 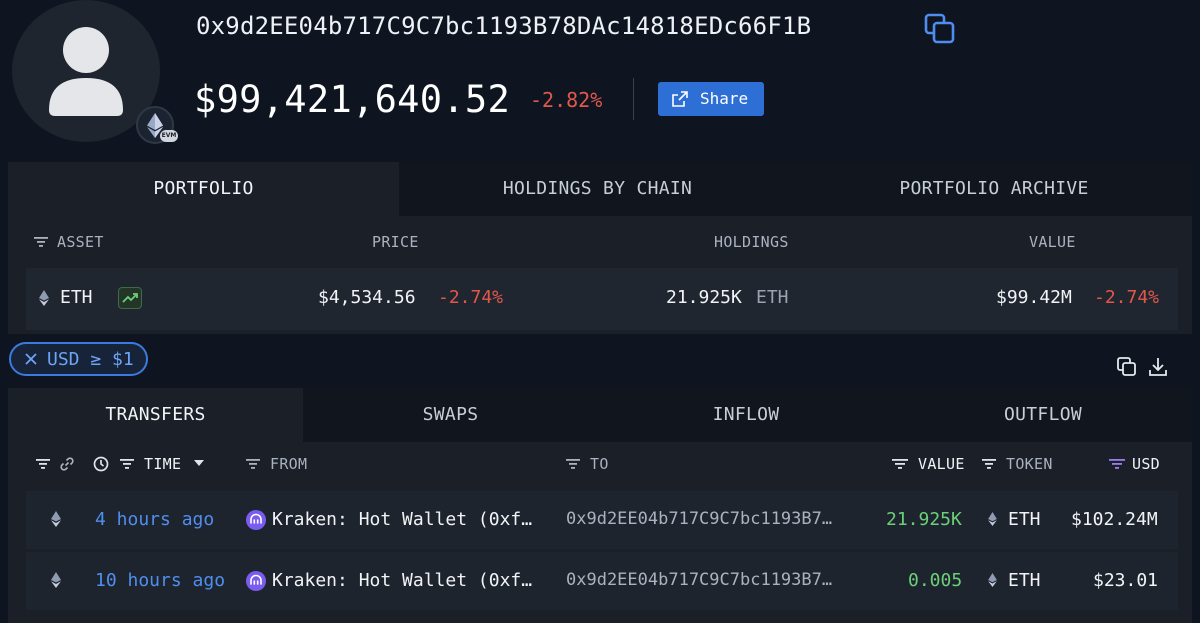 I want to click on asset-value: $99.42M, so click(x=1034, y=297).